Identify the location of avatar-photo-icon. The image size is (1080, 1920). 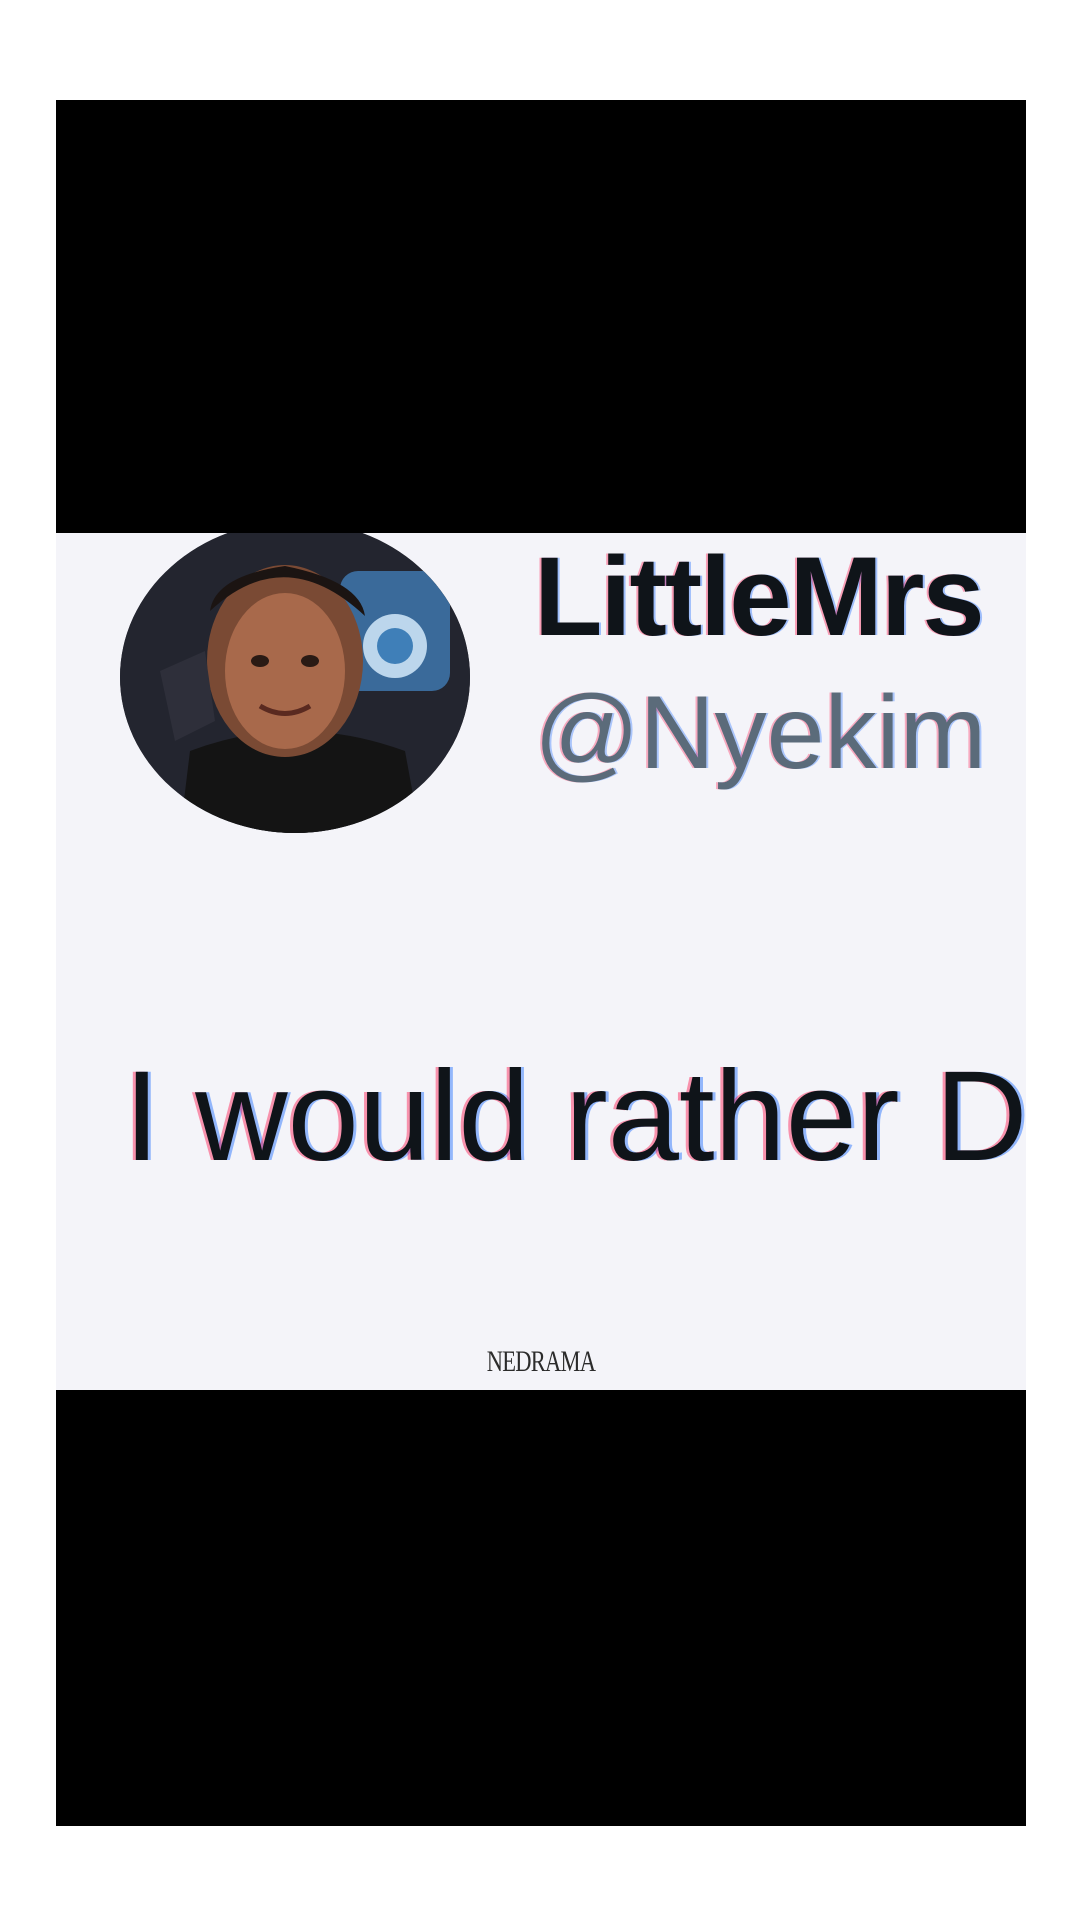
(295, 683).